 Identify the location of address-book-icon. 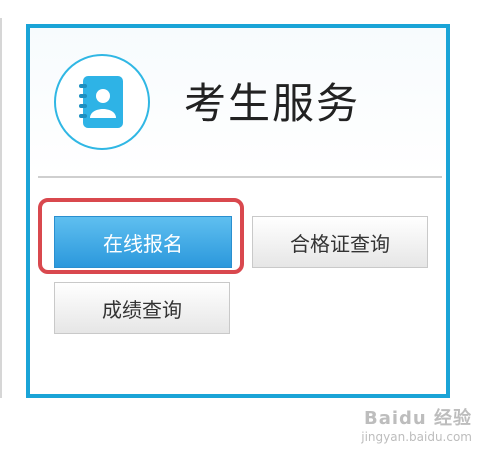
(101, 102).